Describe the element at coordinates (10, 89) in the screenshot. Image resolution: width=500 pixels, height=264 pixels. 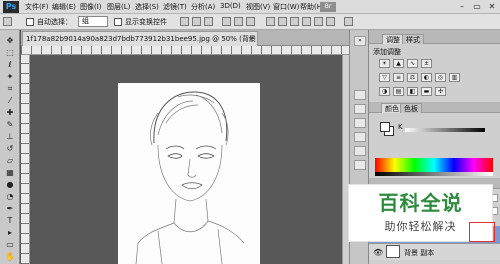
I see `crop-tool-icon: ⌗` at that location.